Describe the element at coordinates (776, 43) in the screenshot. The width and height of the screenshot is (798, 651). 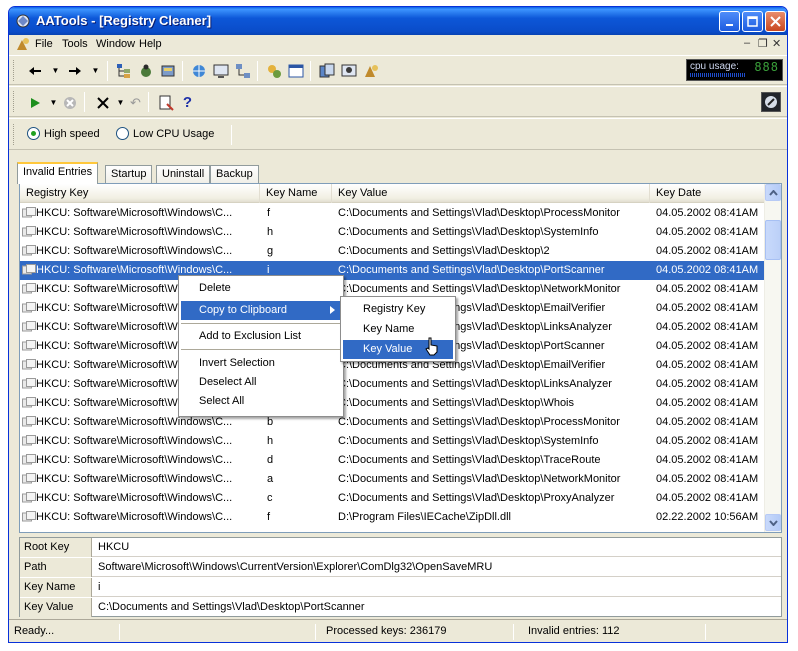
I see `child-close-icon: ✕` at that location.